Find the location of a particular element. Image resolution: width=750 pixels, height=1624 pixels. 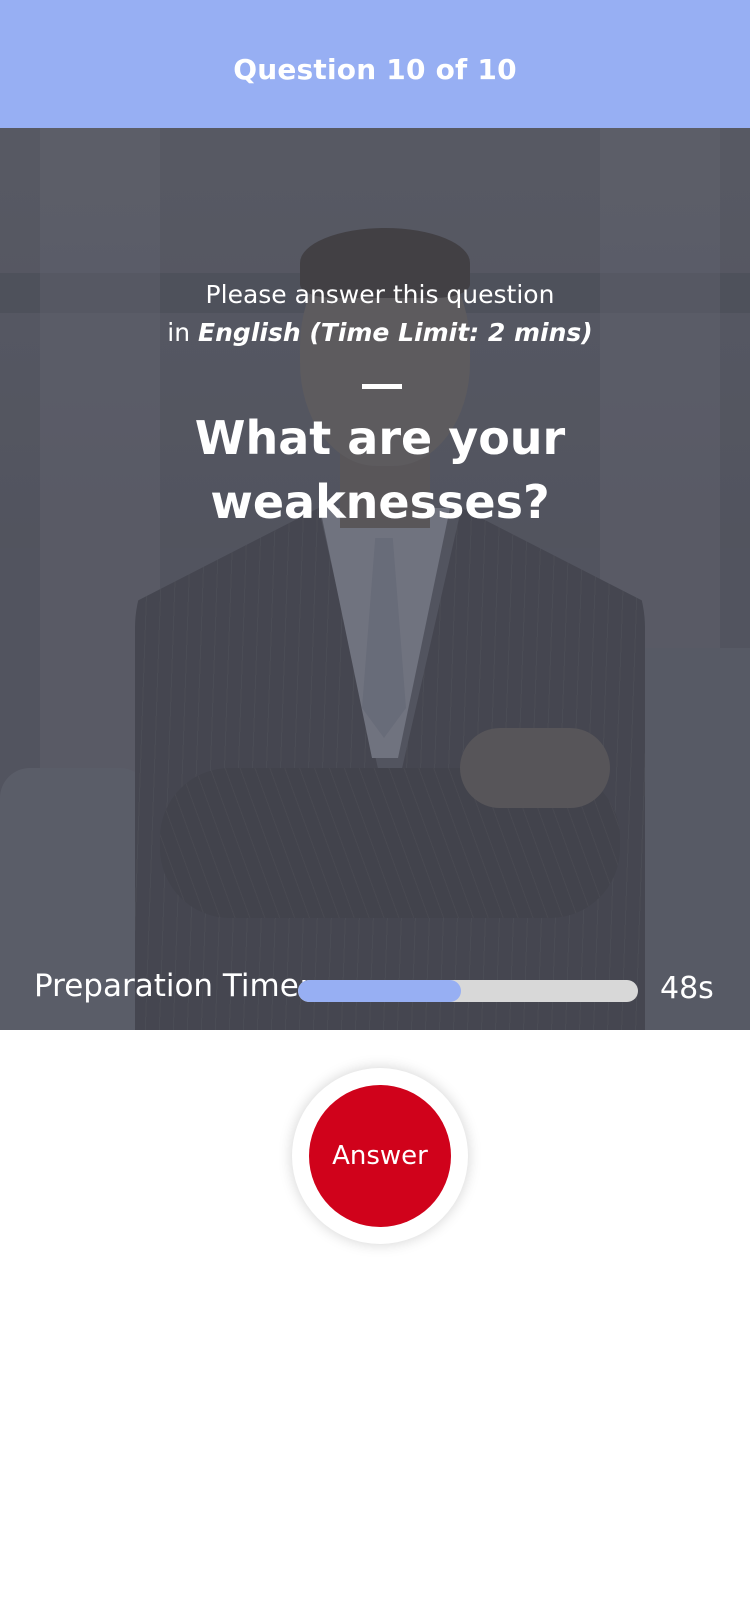

answer-button-ring: Answer is located at coordinates (380, 1156).